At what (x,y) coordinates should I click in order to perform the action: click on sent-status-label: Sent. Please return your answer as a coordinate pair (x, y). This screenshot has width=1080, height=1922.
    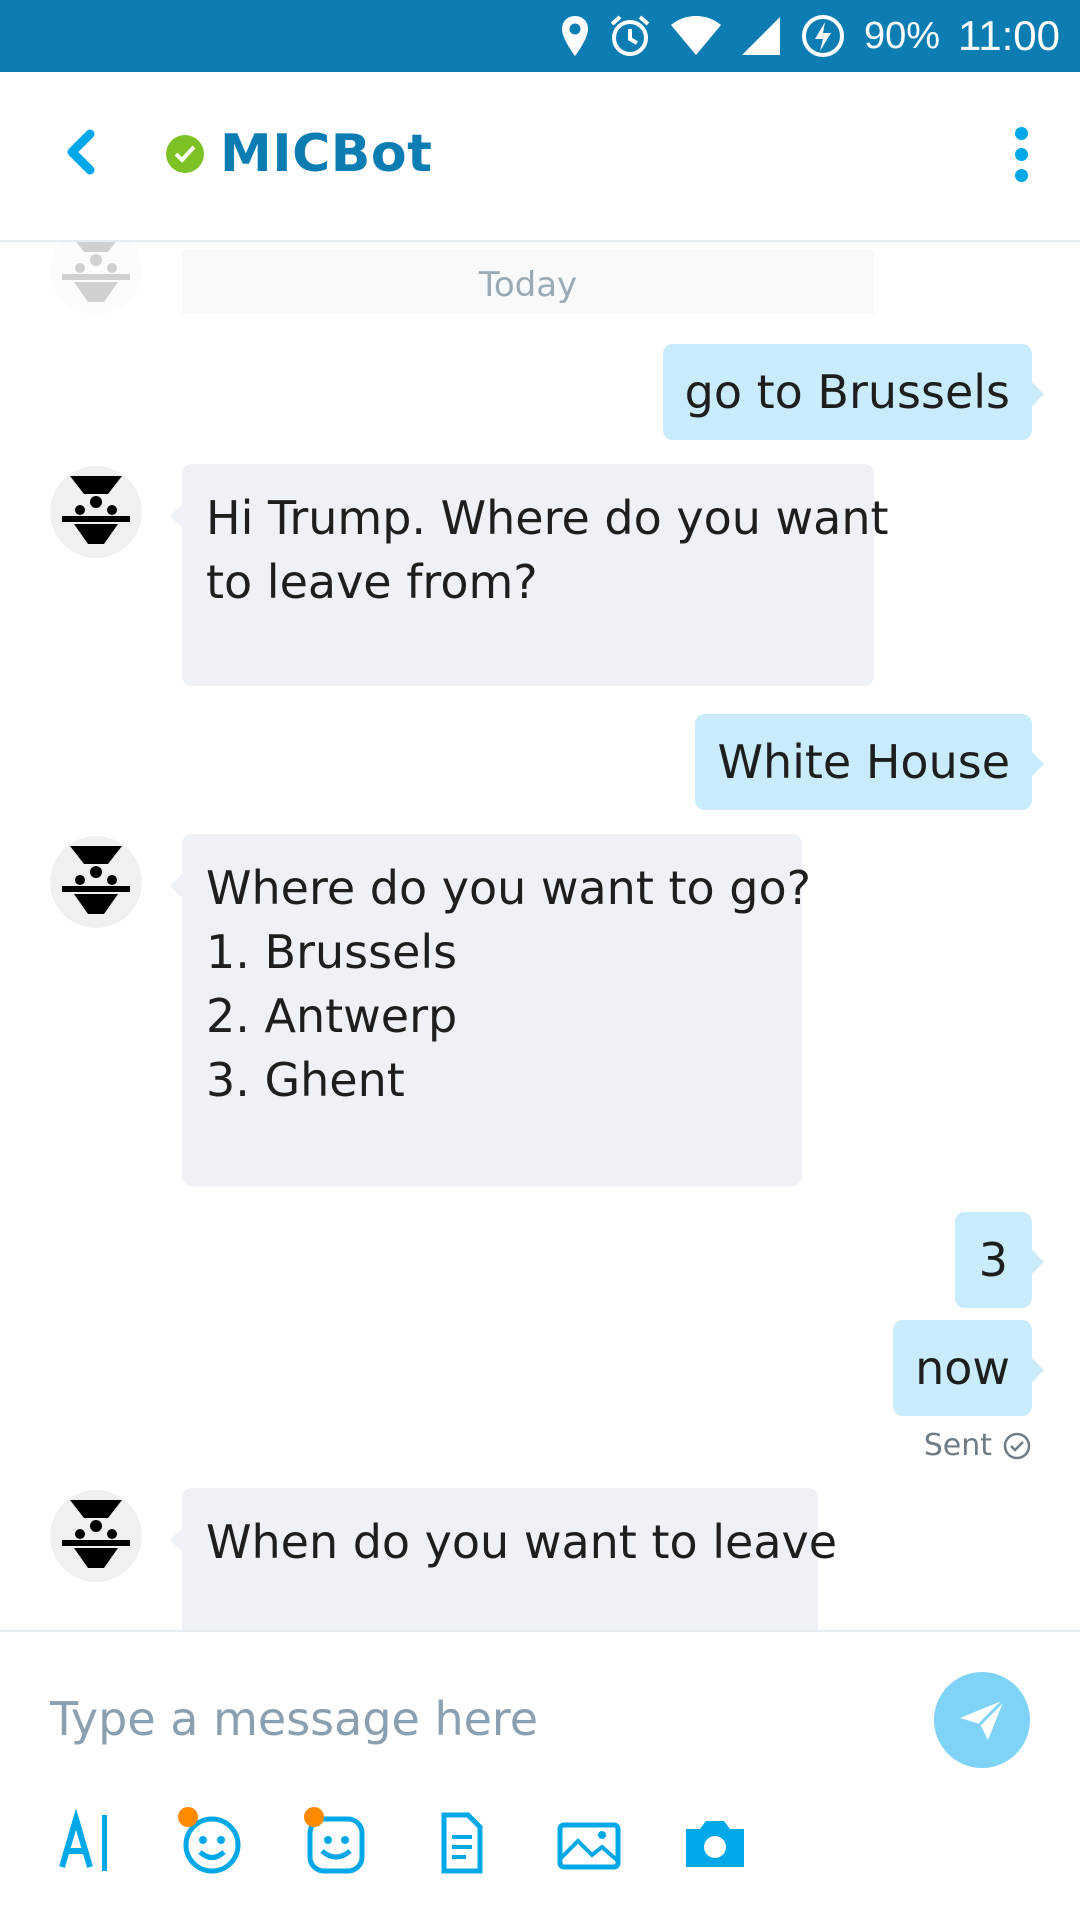
    Looking at the image, I should click on (957, 1445).